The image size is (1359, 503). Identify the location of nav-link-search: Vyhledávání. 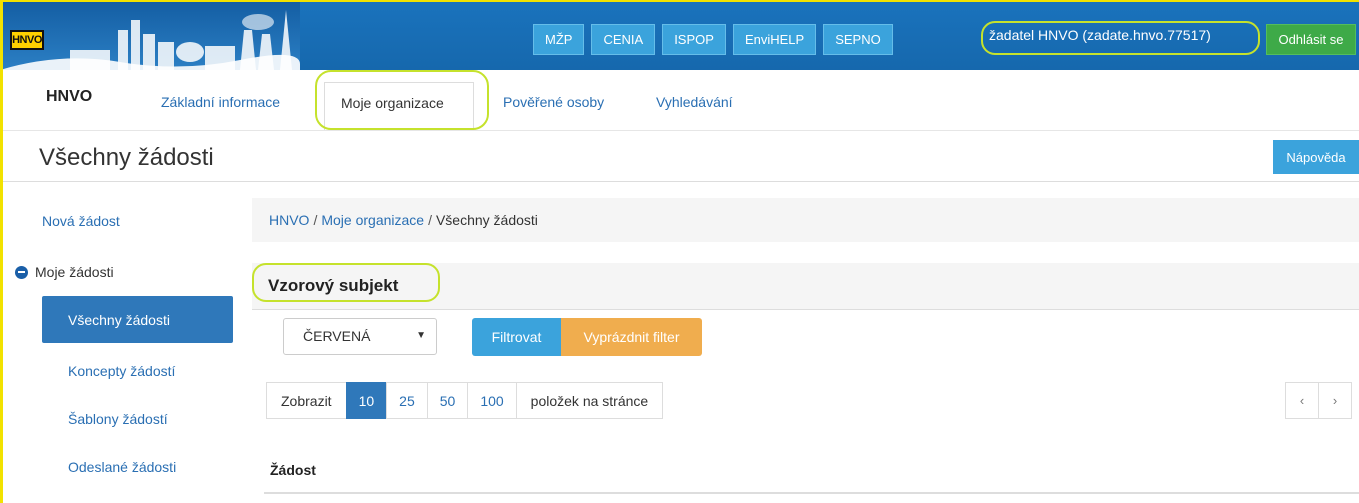
(694, 102).